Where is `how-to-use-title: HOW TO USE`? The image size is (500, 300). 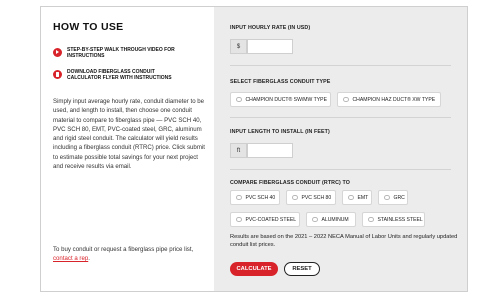 how-to-use-title: HOW TO USE is located at coordinates (88, 27).